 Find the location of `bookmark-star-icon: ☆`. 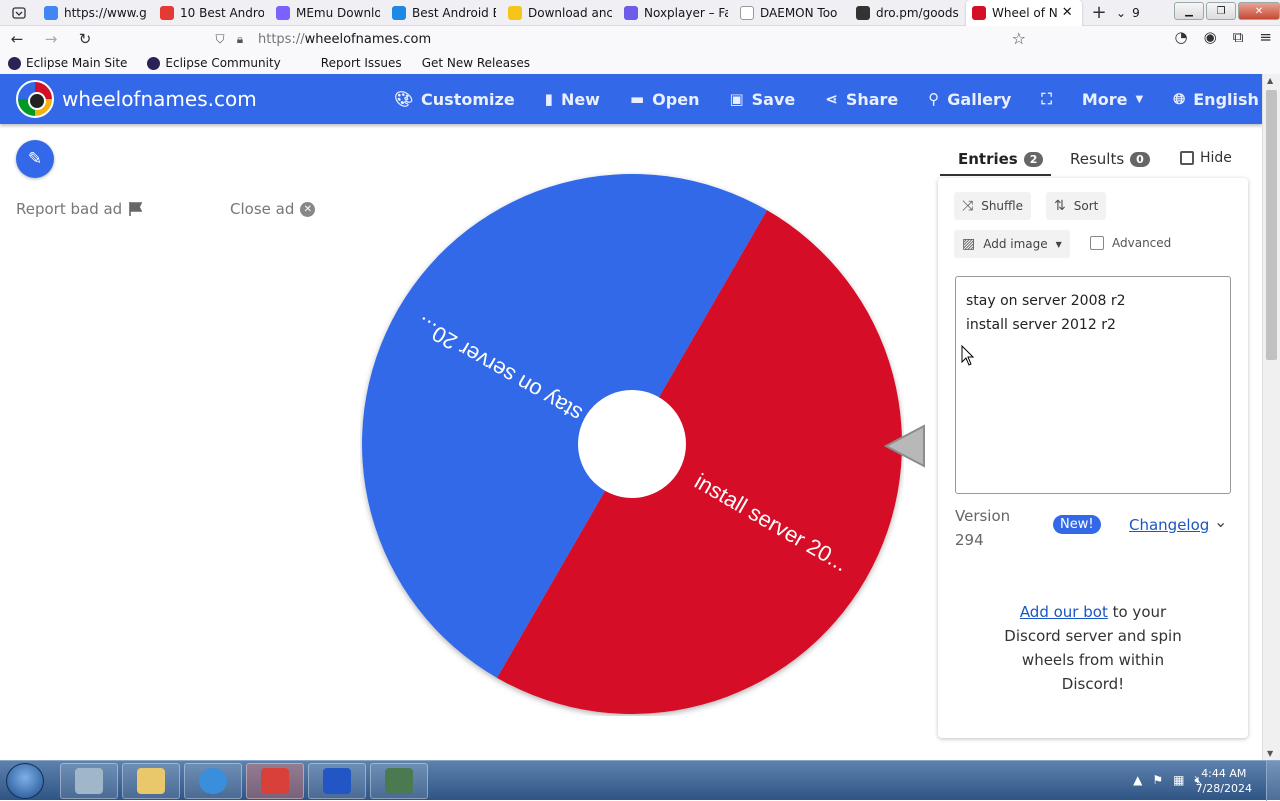

bookmark-star-icon: ☆ is located at coordinates (1019, 38).